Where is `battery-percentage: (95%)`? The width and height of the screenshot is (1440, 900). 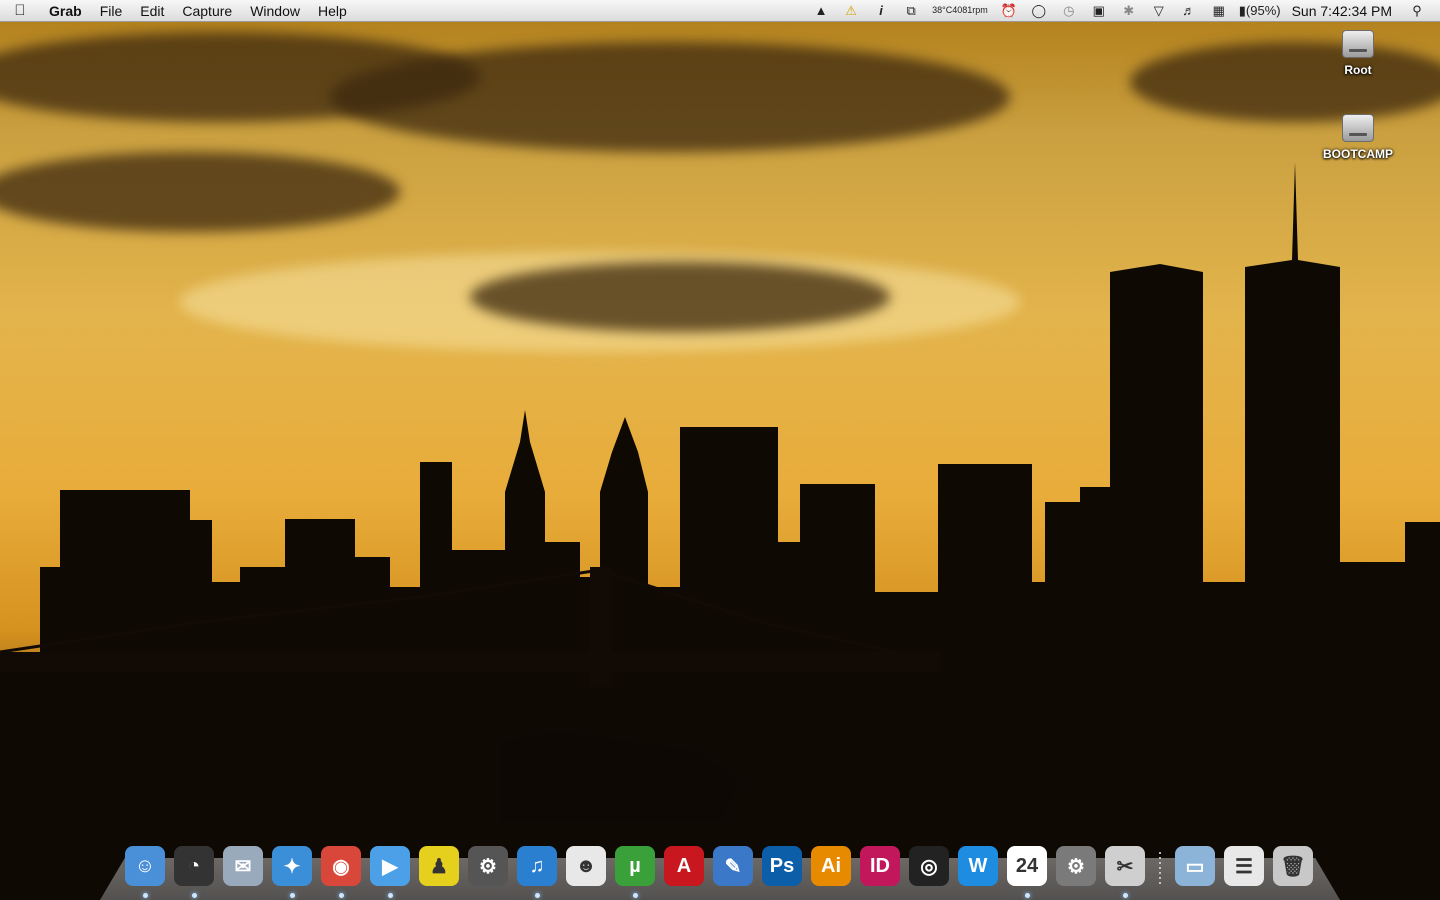
battery-percentage: (95%) is located at coordinates (1263, 10).